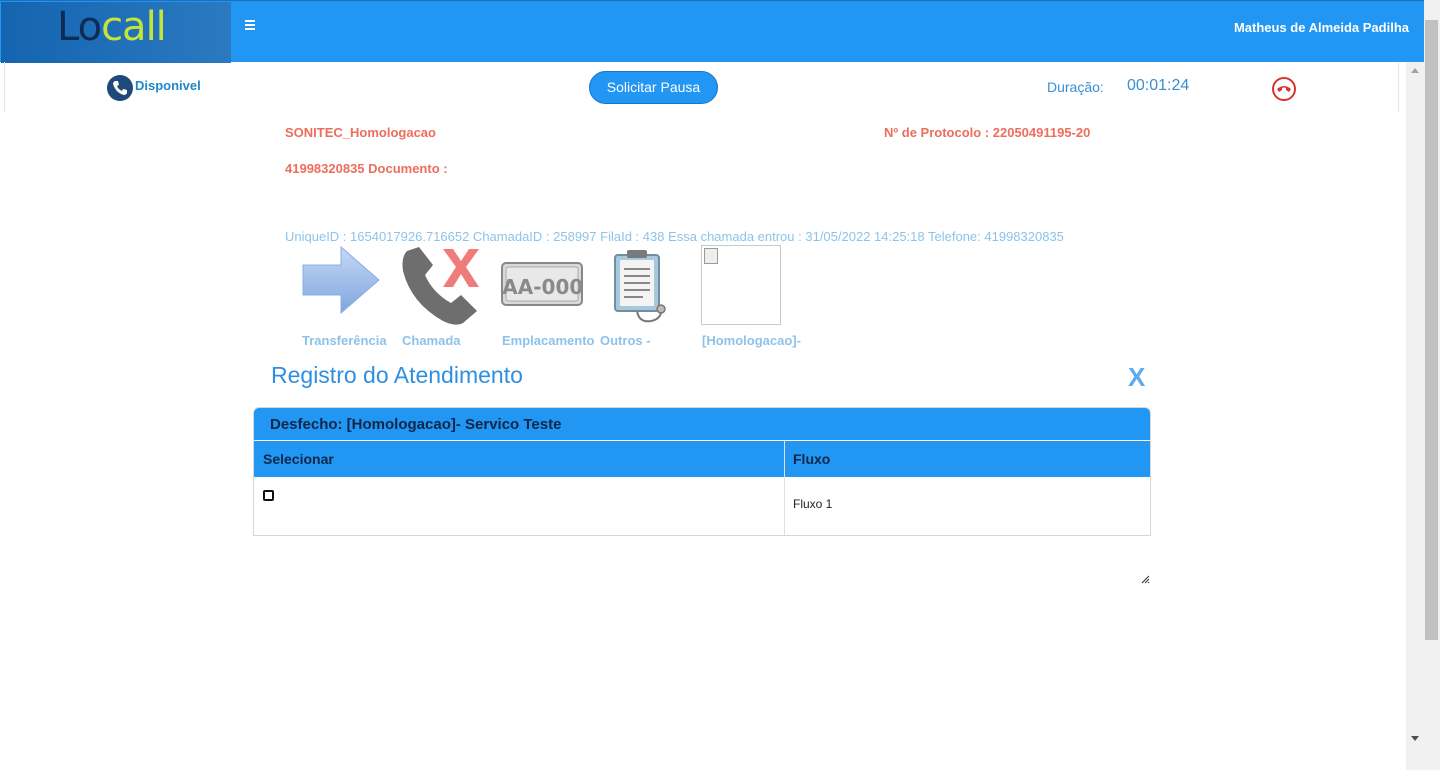 The height and width of the screenshot is (770, 1440). I want to click on logo: Locall, so click(116, 32).